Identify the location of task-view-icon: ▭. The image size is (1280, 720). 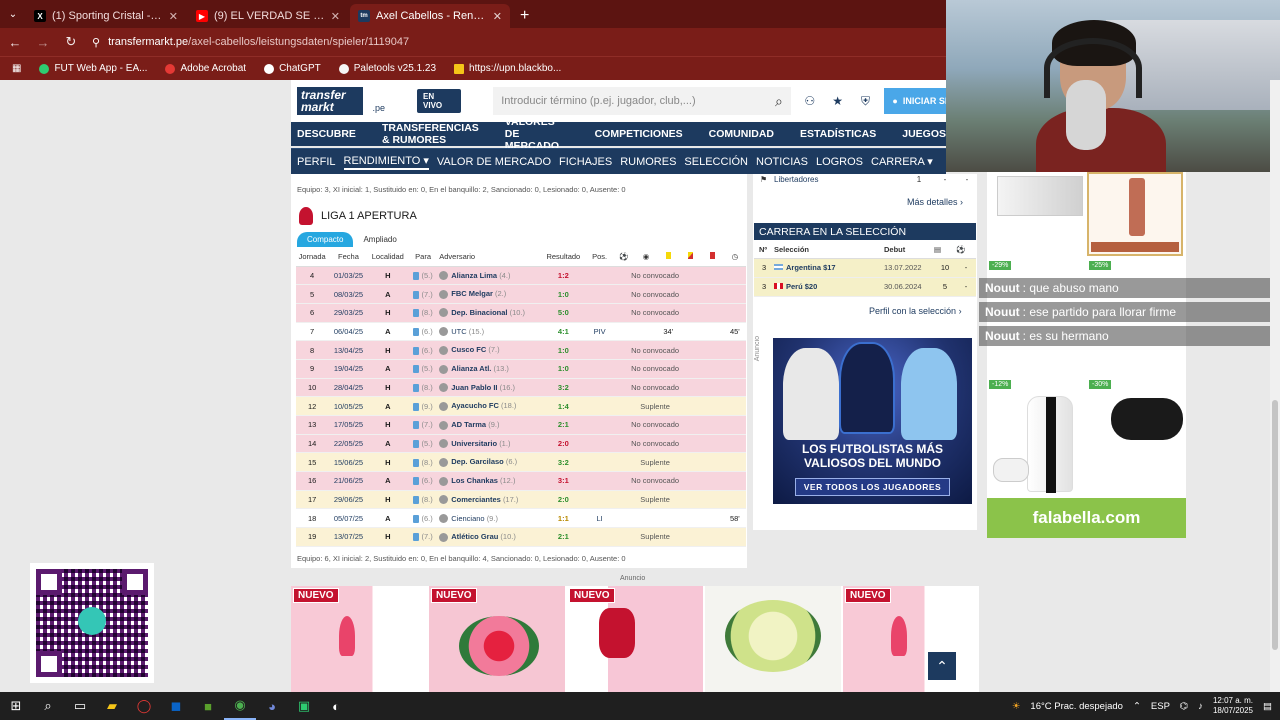
(80, 706).